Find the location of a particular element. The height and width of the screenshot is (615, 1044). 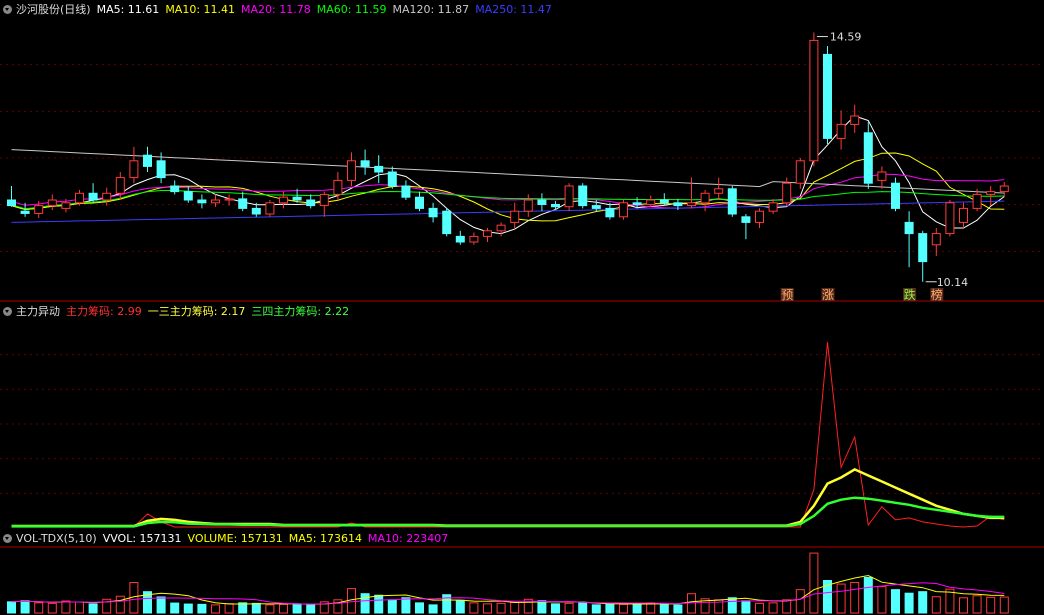

volume-label: MA5: 173614 is located at coordinates (325, 538).